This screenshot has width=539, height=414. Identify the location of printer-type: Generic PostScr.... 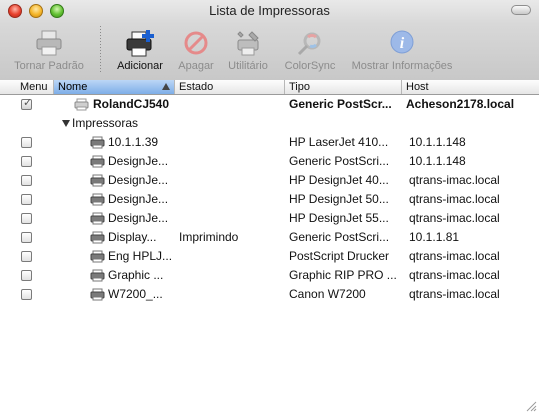
(340, 104).